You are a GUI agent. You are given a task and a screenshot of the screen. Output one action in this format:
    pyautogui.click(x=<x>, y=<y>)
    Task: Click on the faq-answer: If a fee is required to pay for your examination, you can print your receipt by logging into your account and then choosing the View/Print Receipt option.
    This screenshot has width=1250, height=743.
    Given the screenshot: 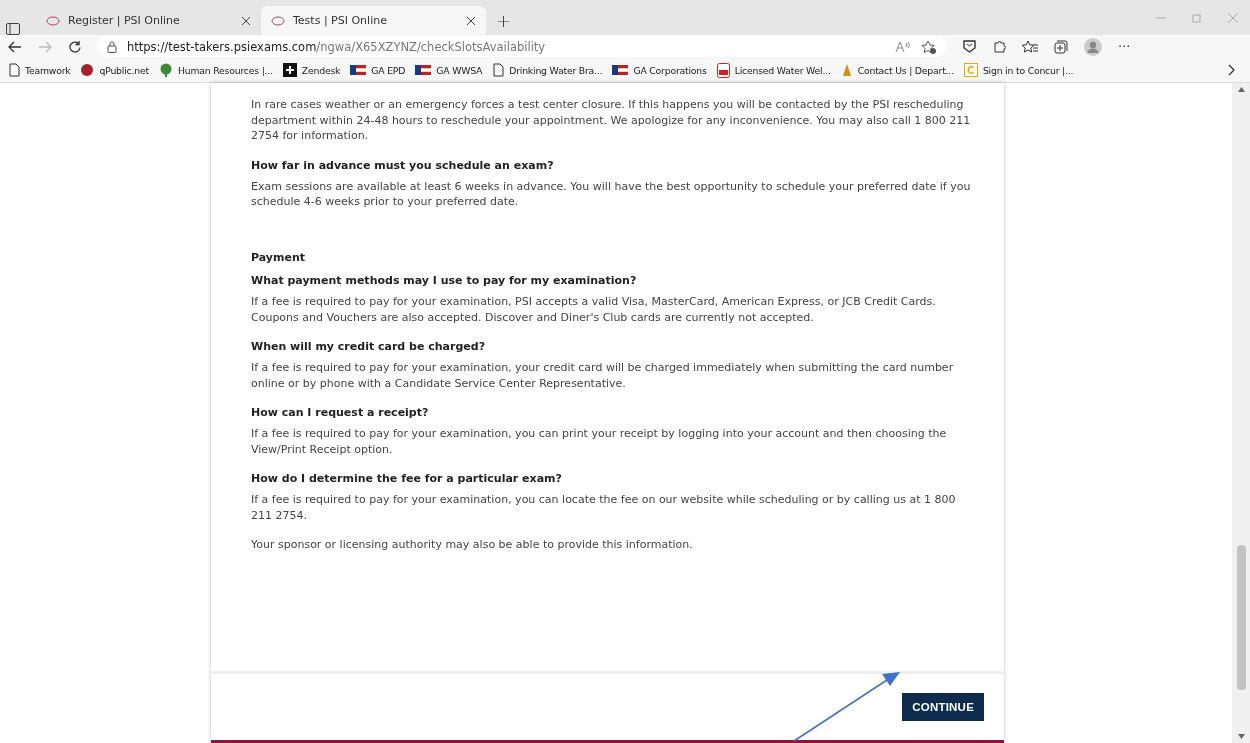 What is the action you would take?
    pyautogui.click(x=599, y=441)
    